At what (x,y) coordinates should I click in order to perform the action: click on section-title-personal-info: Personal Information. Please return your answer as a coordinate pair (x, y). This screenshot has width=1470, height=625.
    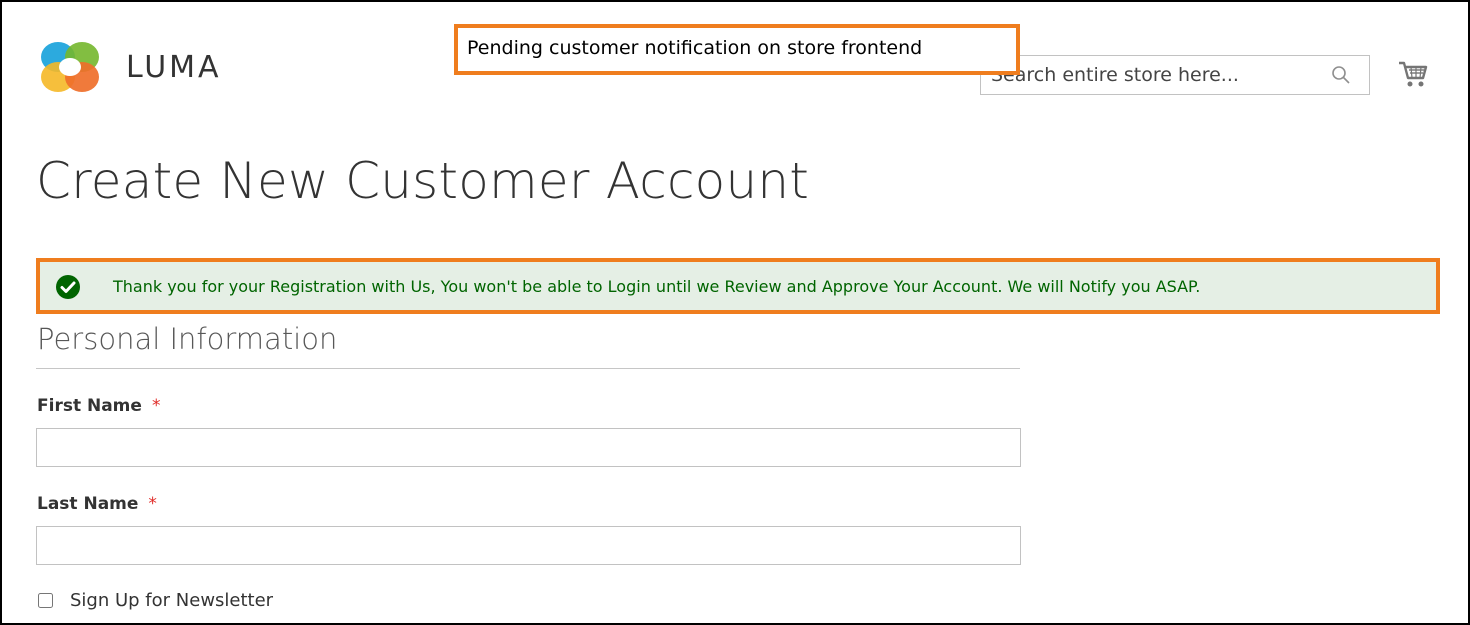
    Looking at the image, I should click on (187, 339).